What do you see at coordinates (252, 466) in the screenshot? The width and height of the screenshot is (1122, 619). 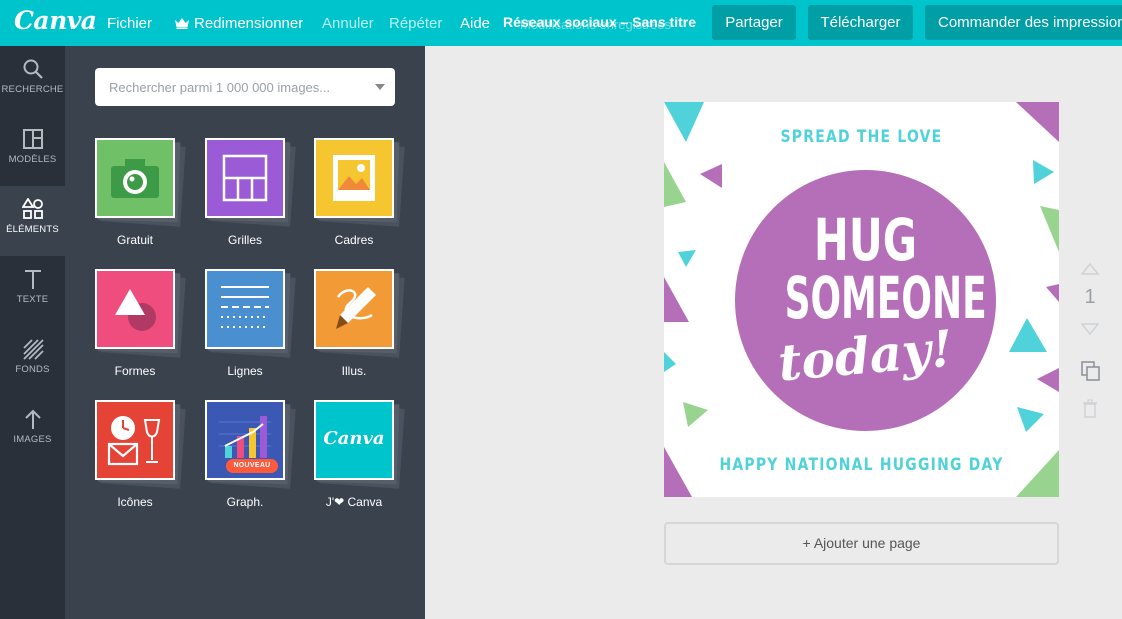 I see `new-badge: NOUVEAU` at bounding box center [252, 466].